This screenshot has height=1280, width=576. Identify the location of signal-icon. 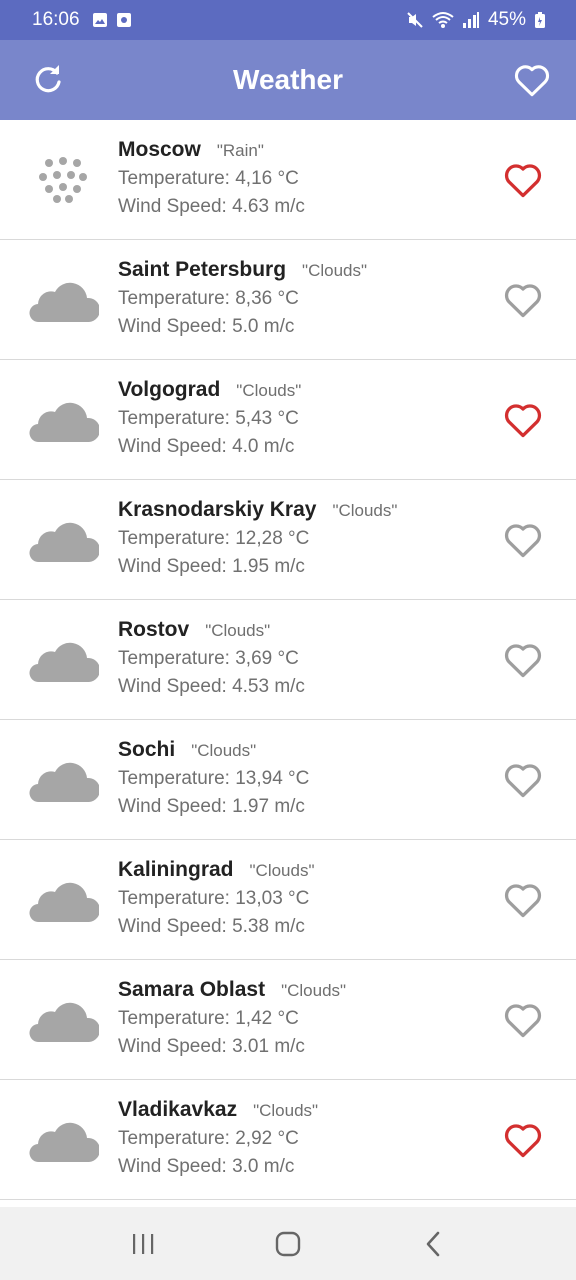
(471, 20).